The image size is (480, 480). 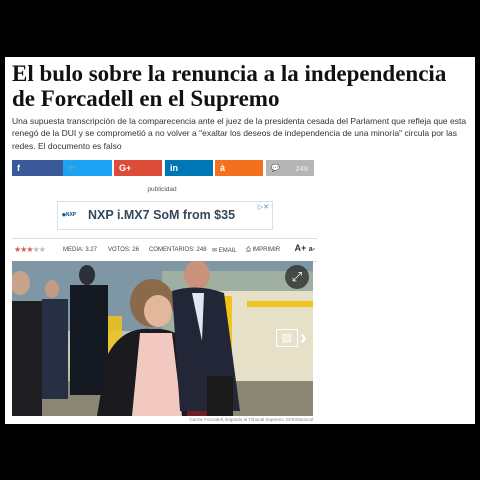 I want to click on meneame-icon: ȧ, so click(x=223, y=168).